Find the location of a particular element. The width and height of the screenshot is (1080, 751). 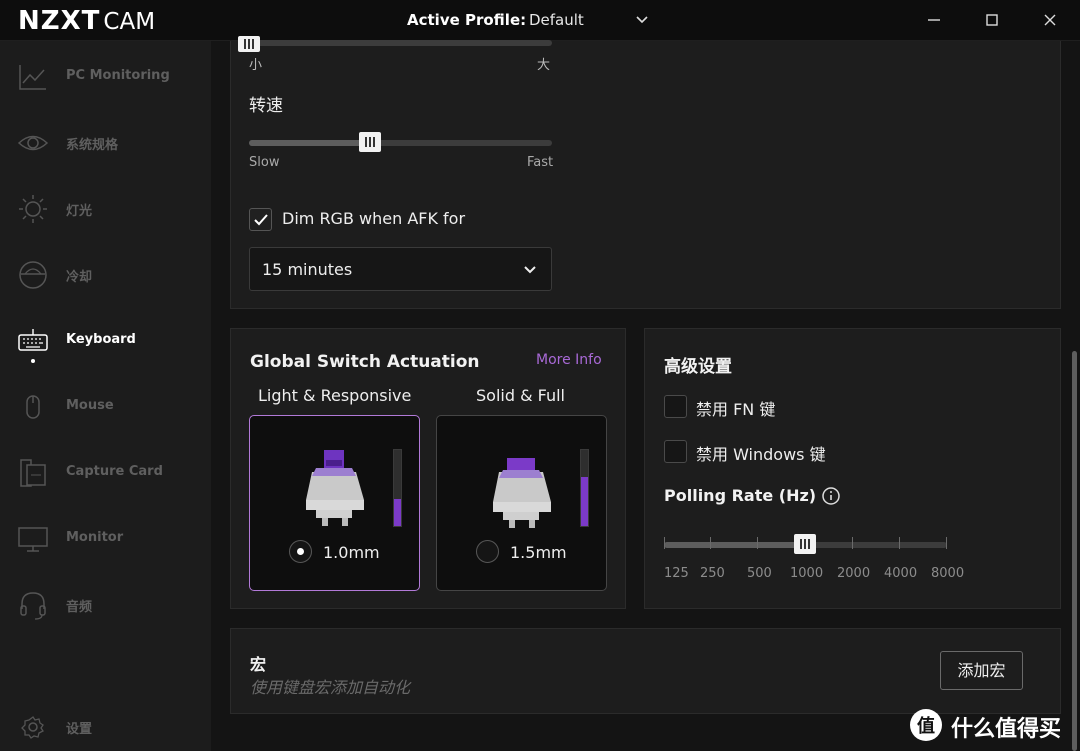

polling-tick-label: 1000 is located at coordinates (807, 573).